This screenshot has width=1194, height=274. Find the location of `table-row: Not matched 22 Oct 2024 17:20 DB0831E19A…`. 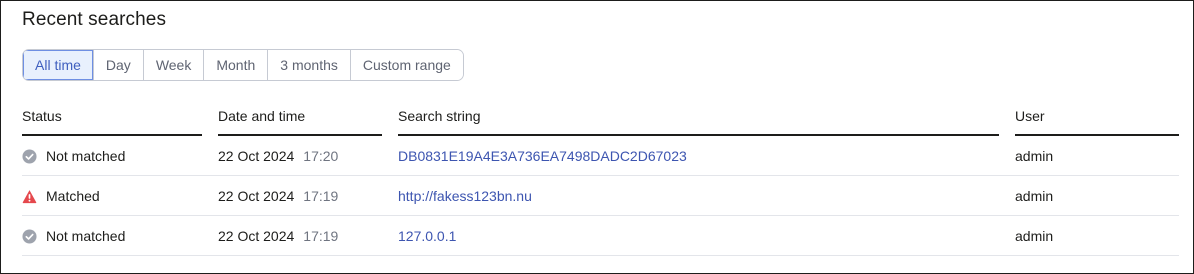

table-row: Not matched 22 Oct 2024 17:20 DB0831E19A… is located at coordinates (600, 156).